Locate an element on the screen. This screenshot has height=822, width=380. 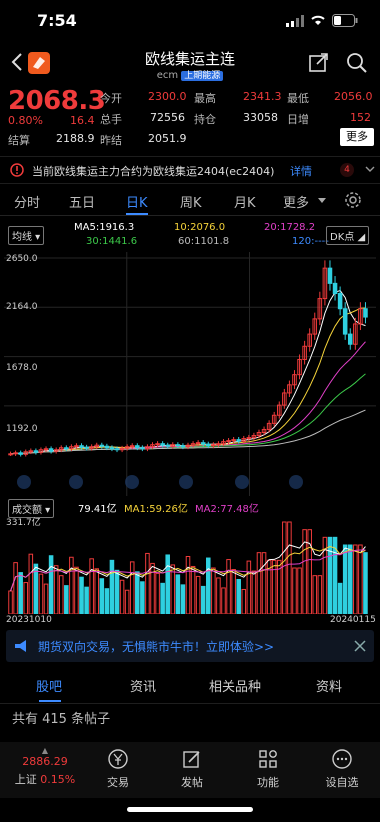
search-icon is located at coordinates (357, 63).